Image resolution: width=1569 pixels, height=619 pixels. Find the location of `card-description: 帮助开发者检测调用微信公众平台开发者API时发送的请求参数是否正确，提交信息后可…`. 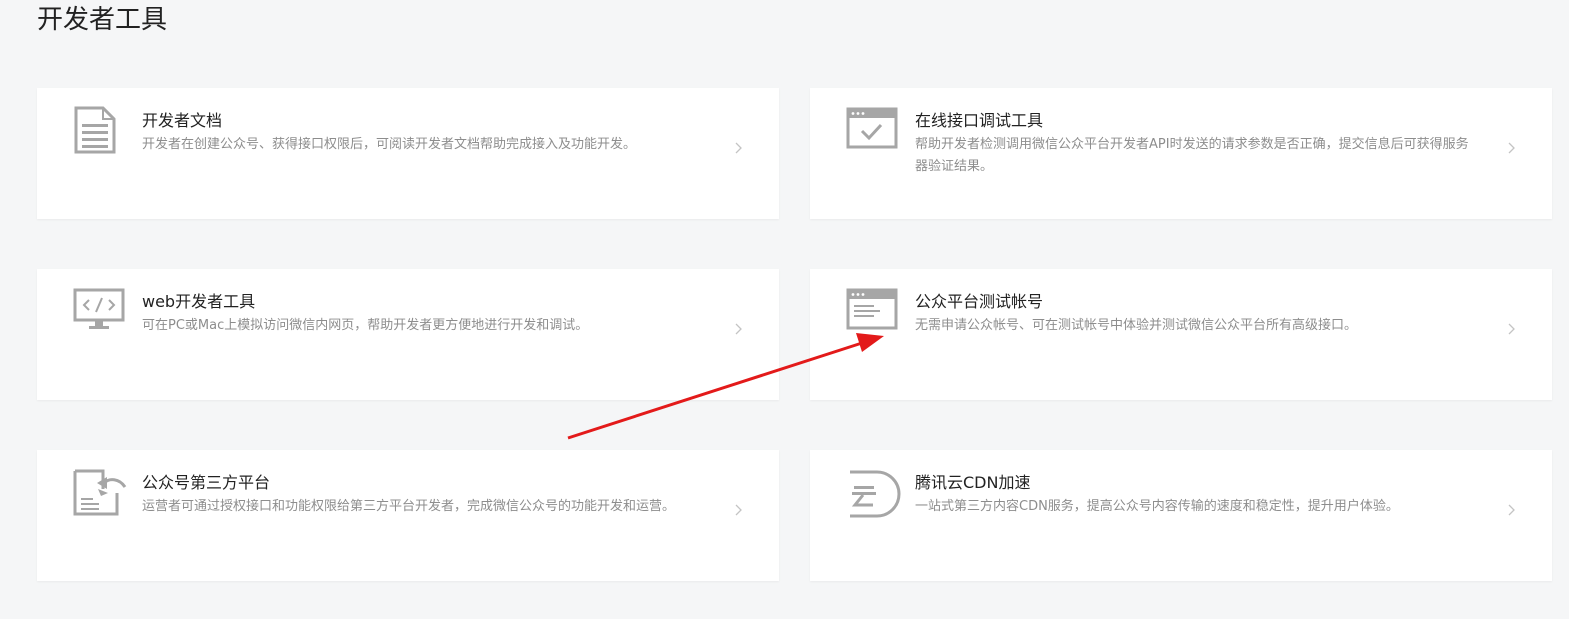

card-description: 帮助开发者检测调用微信公众平台开发者API时发送的请求参数是否正确，提交信息后可… is located at coordinates (1192, 155).